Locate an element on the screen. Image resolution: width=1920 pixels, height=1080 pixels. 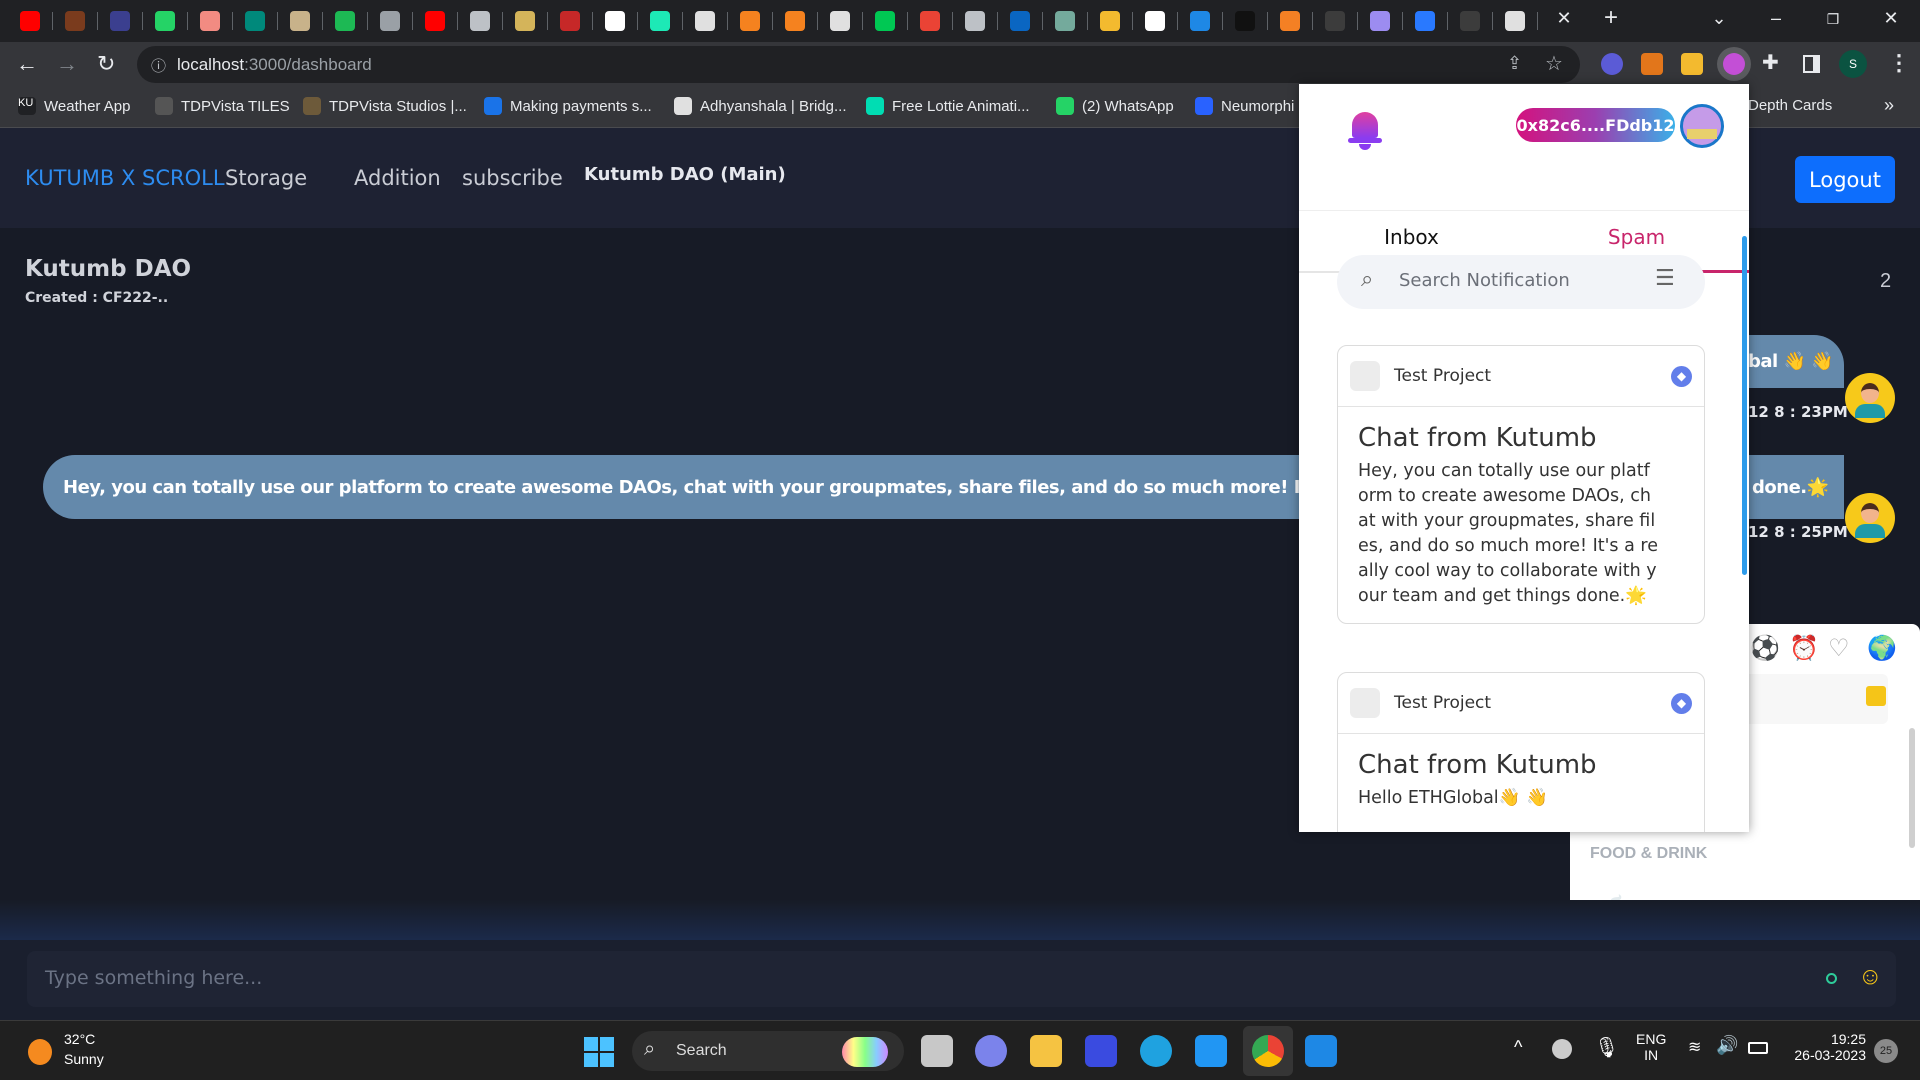
back-icon: ← is located at coordinates (27, 64).